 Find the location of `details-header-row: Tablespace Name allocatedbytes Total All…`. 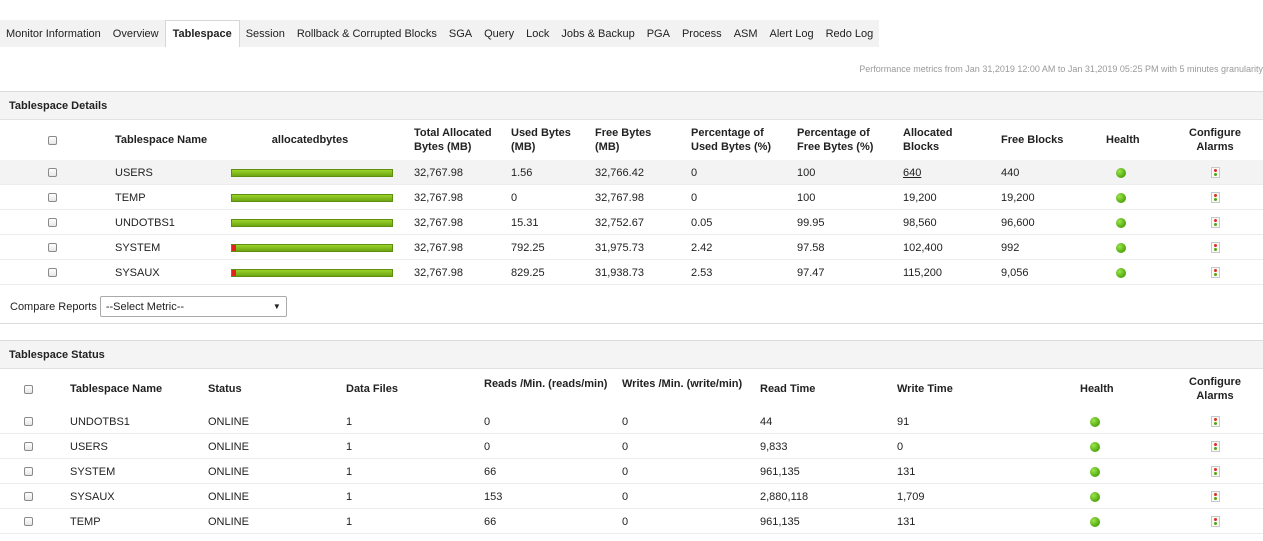

details-header-row: Tablespace Name allocatedbytes Total All… is located at coordinates (631, 140).